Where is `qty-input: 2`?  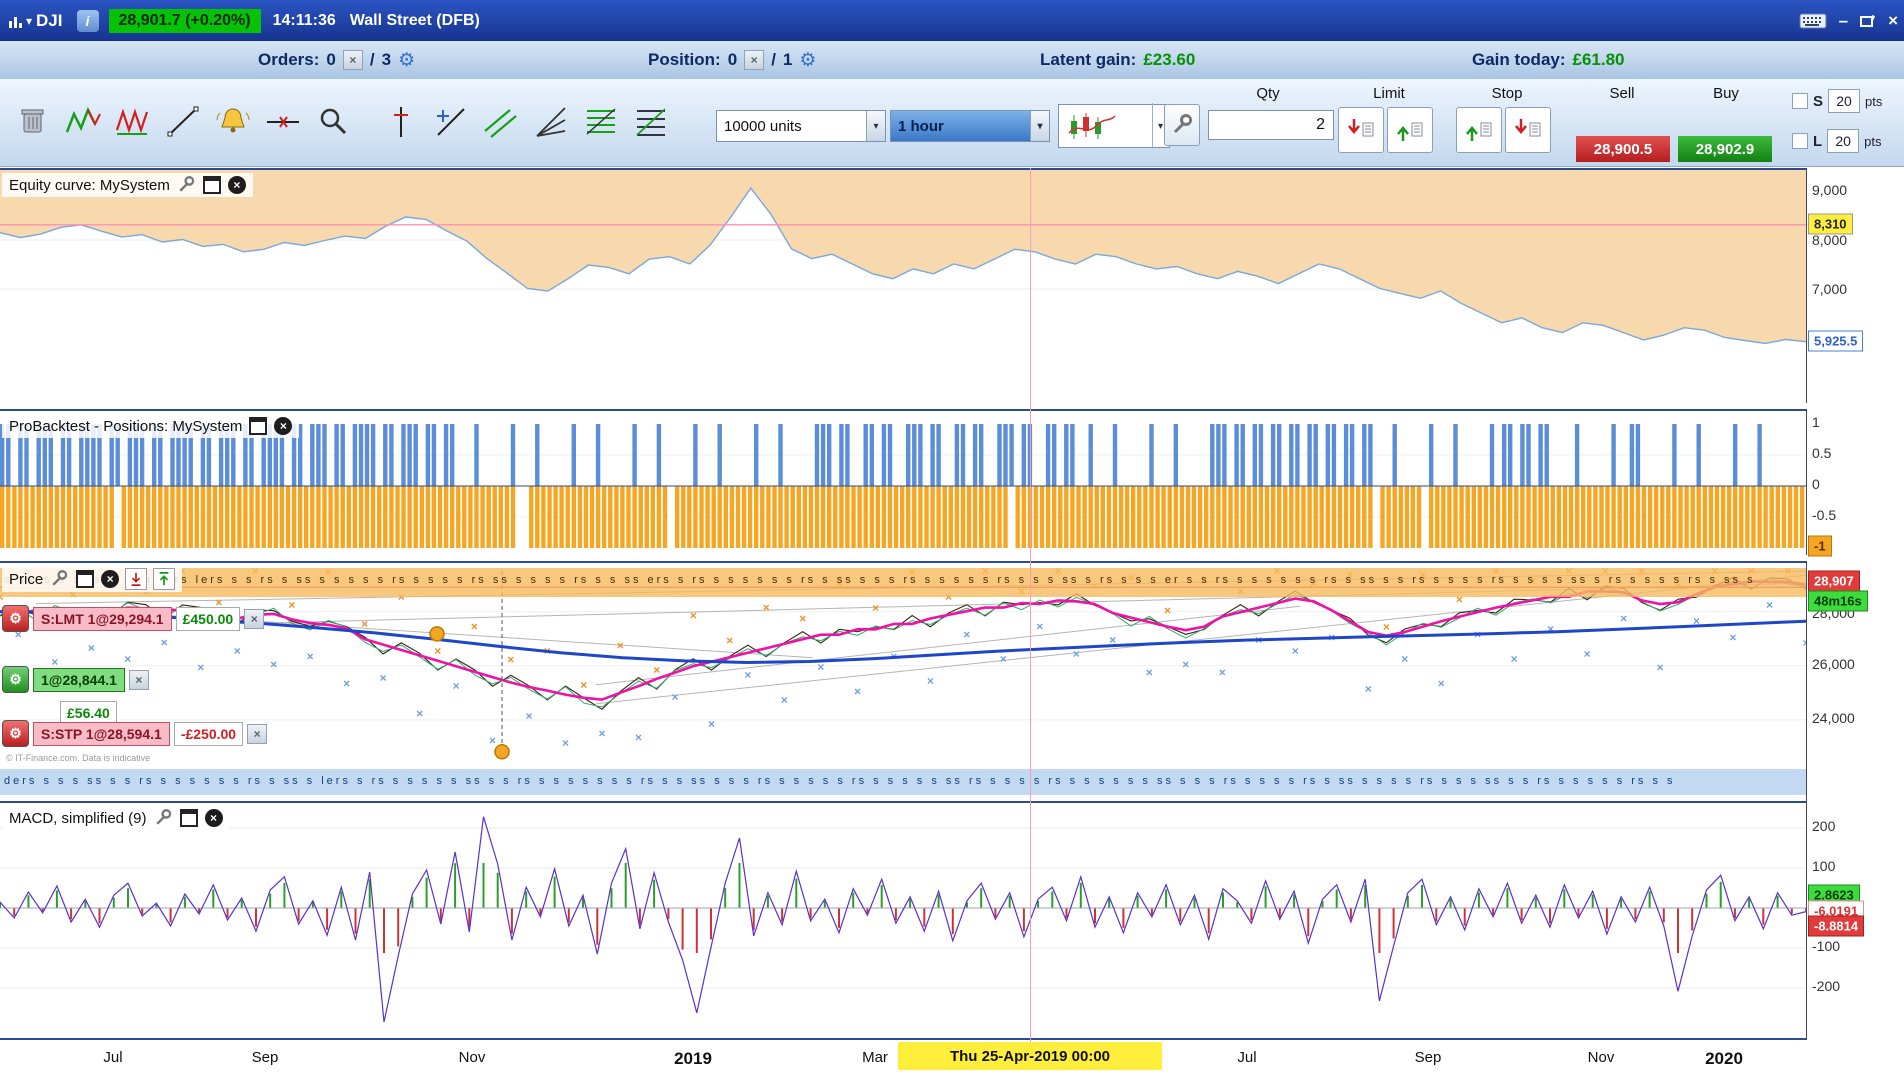
qty-input: 2 is located at coordinates (1271, 125).